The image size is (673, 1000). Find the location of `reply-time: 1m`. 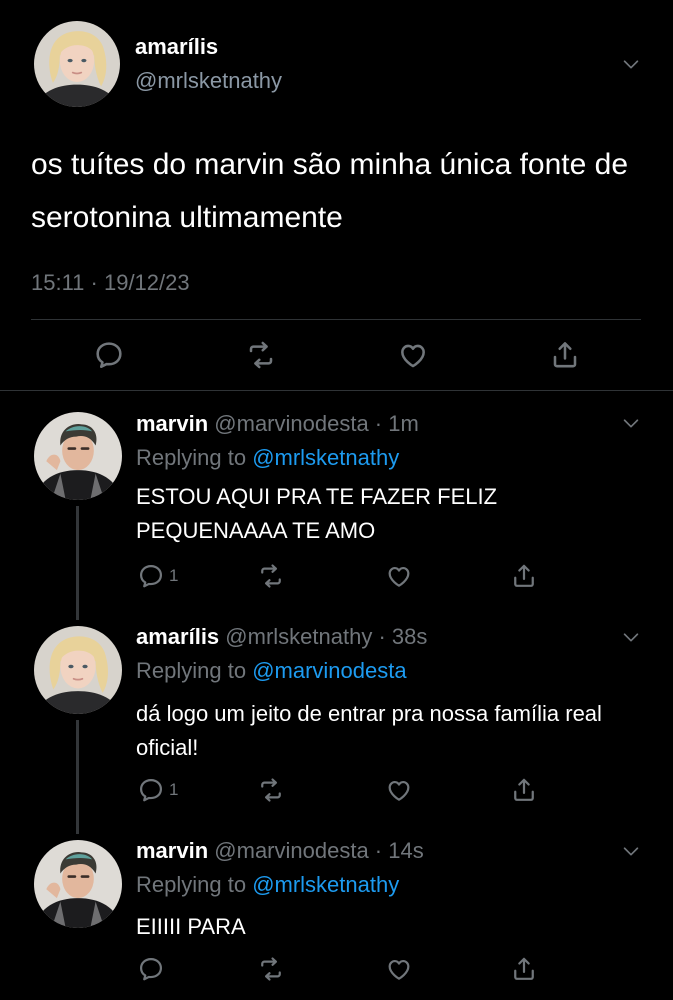

reply-time: 1m is located at coordinates (403, 423).